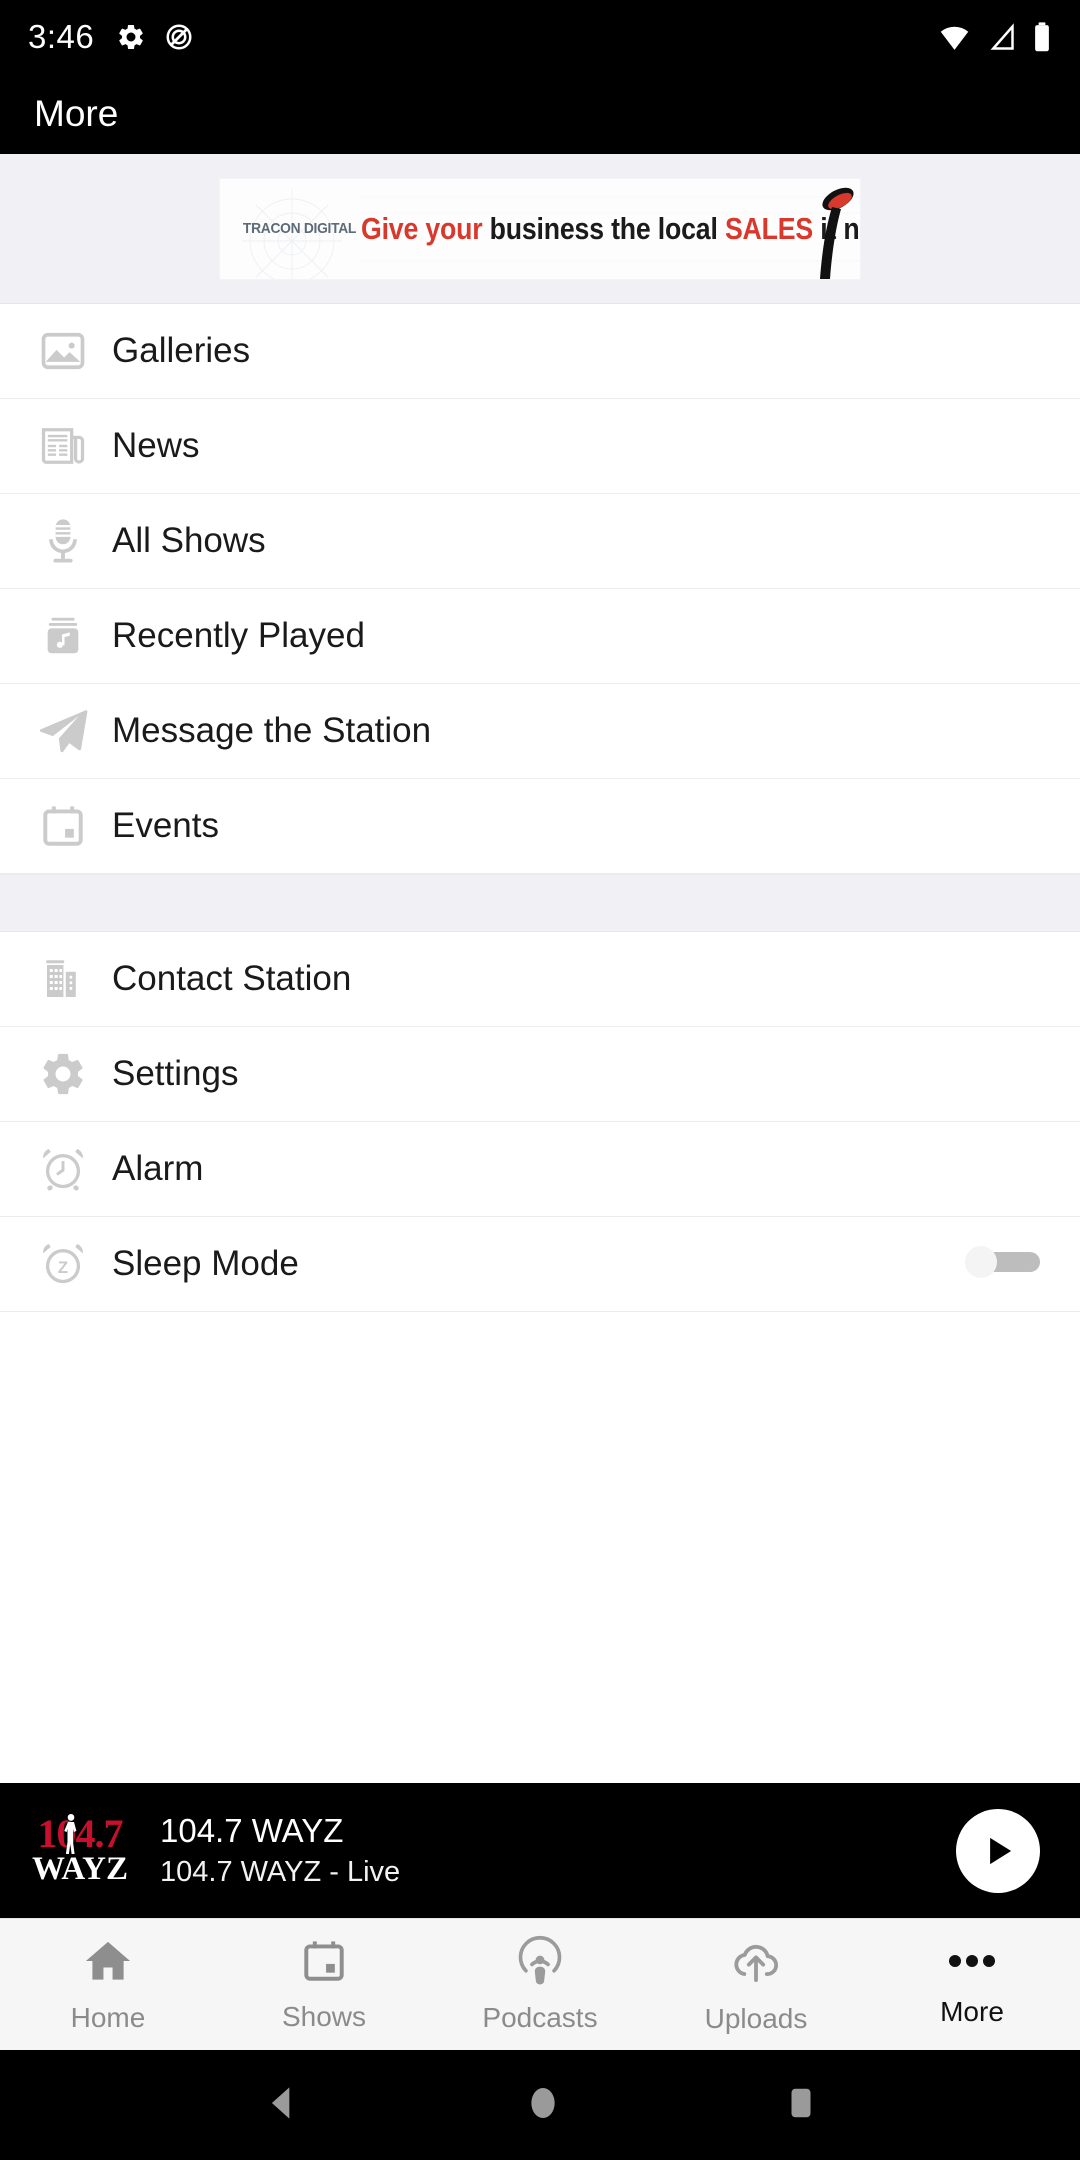  Describe the element at coordinates (238, 635) in the screenshot. I see `menu-item-label: Recently Played` at that location.